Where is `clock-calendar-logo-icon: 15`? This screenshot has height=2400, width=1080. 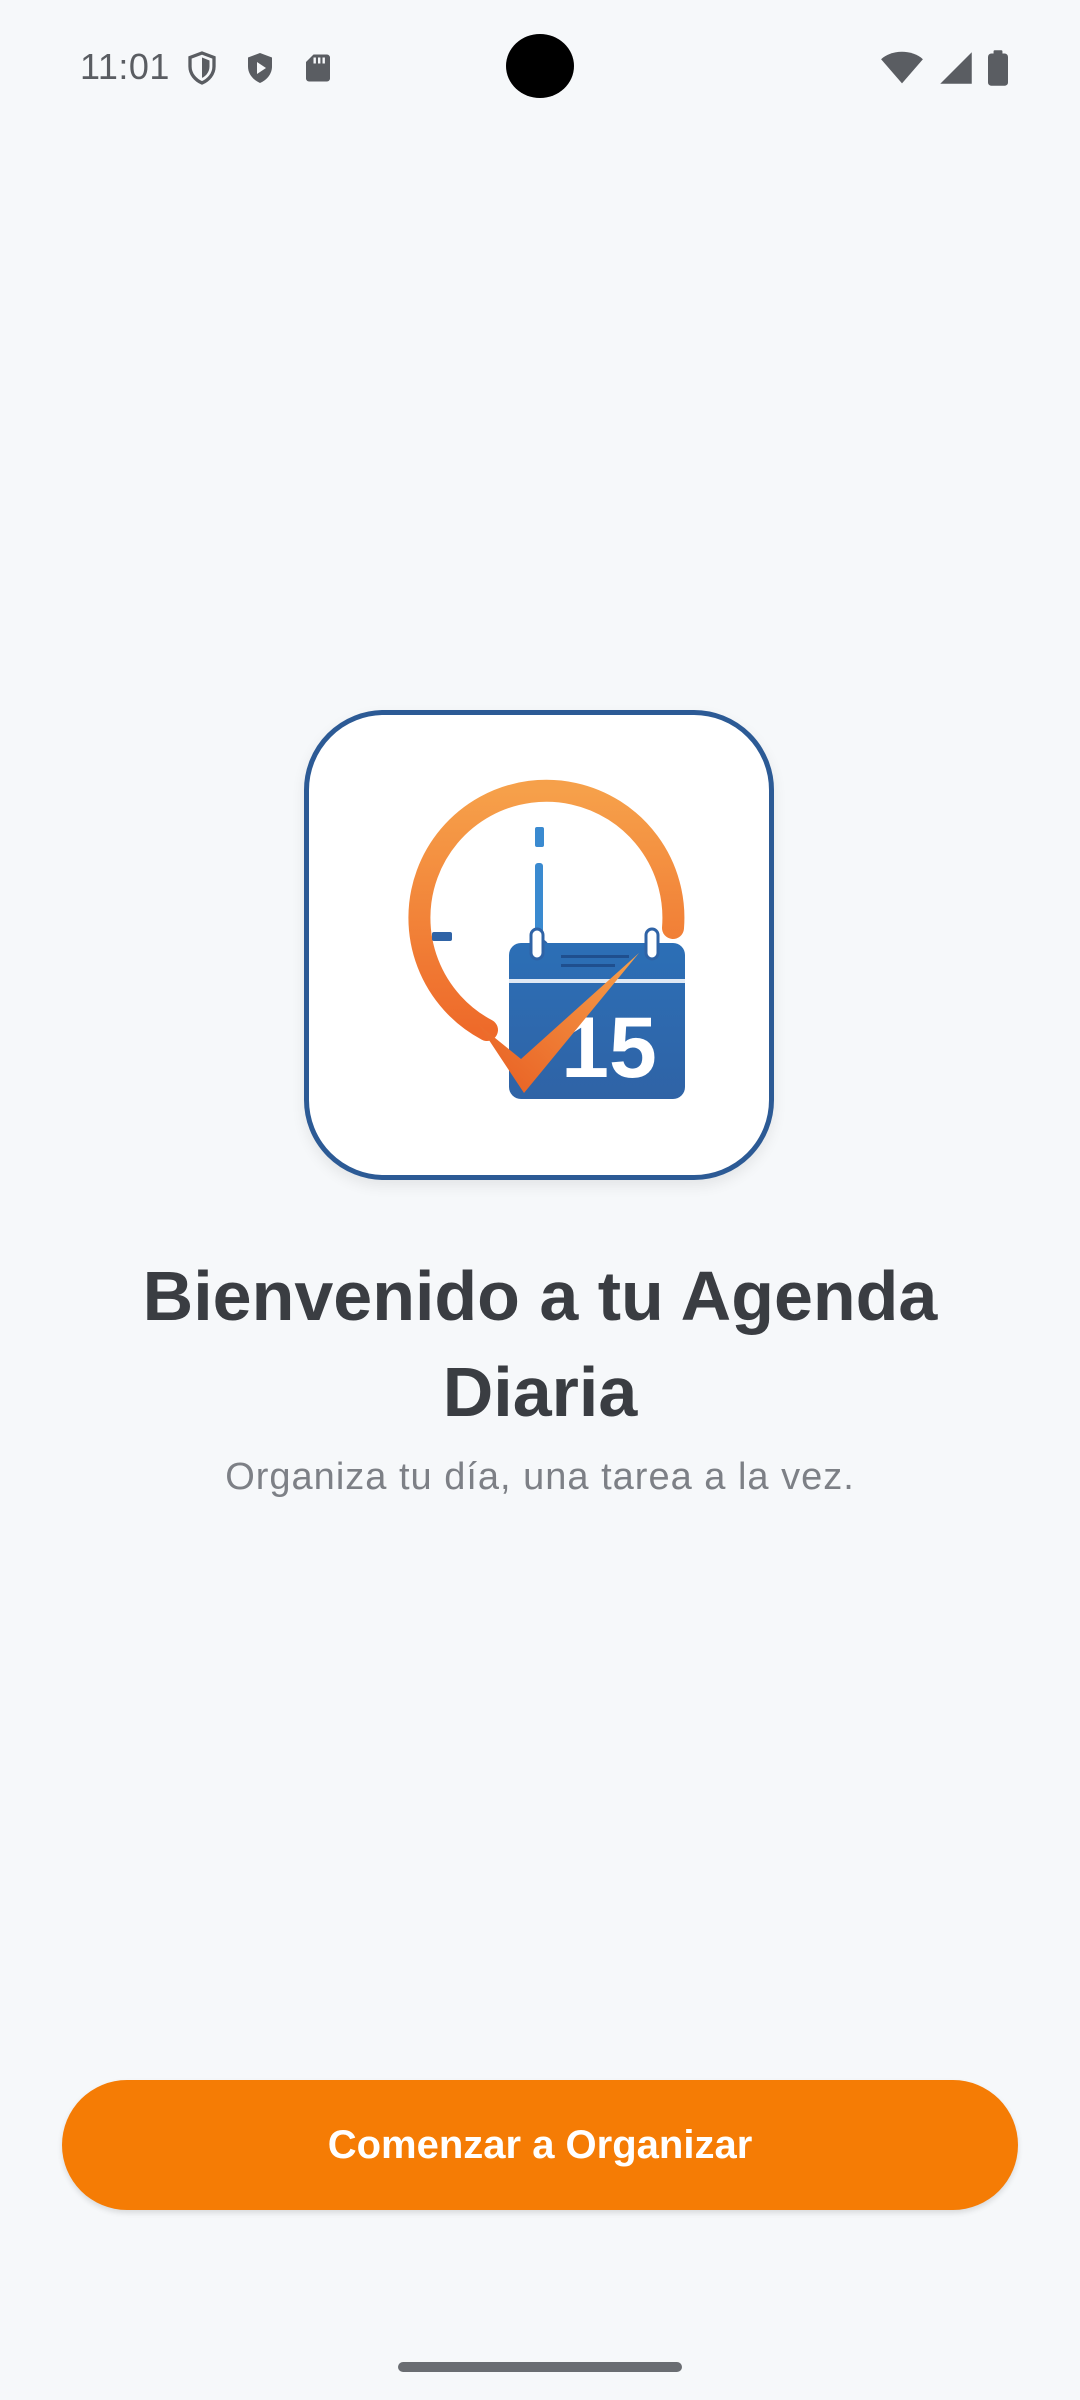 clock-calendar-logo-icon: 15 is located at coordinates (546, 939).